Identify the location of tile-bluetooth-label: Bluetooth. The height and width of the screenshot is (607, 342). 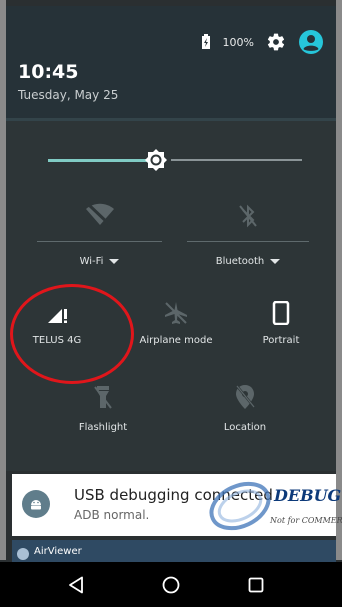
(240, 261).